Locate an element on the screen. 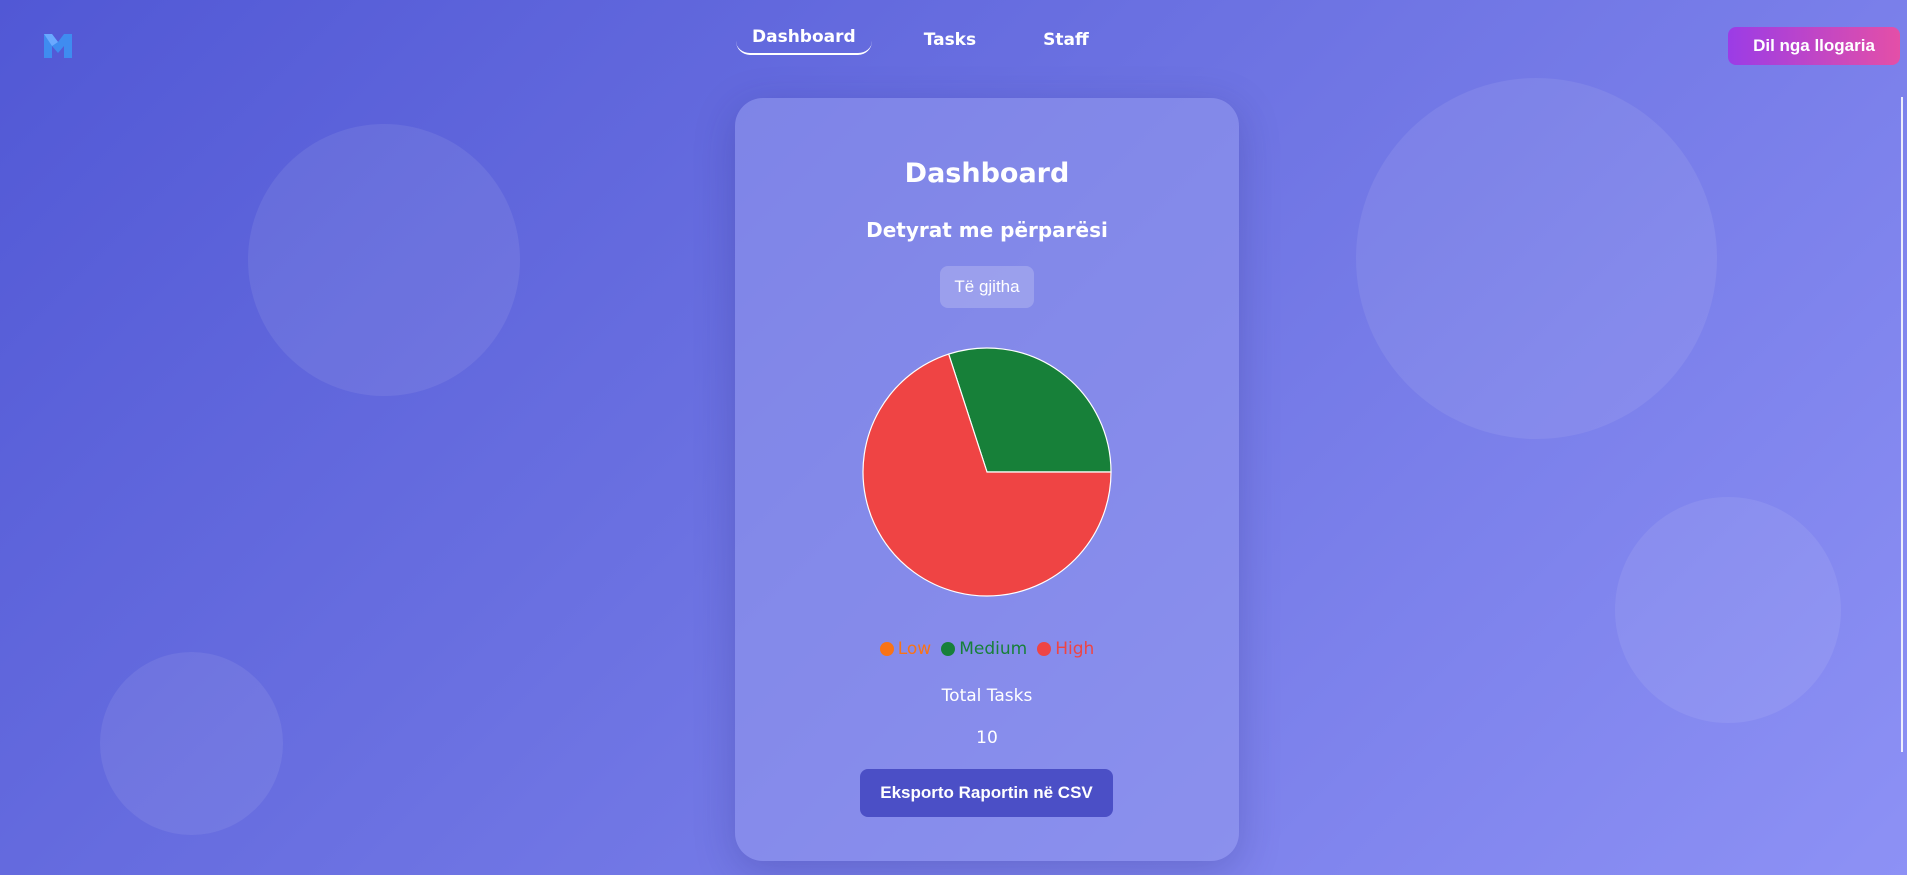  export-csv-button: Eksporto Raportin në CSV is located at coordinates (986, 793).